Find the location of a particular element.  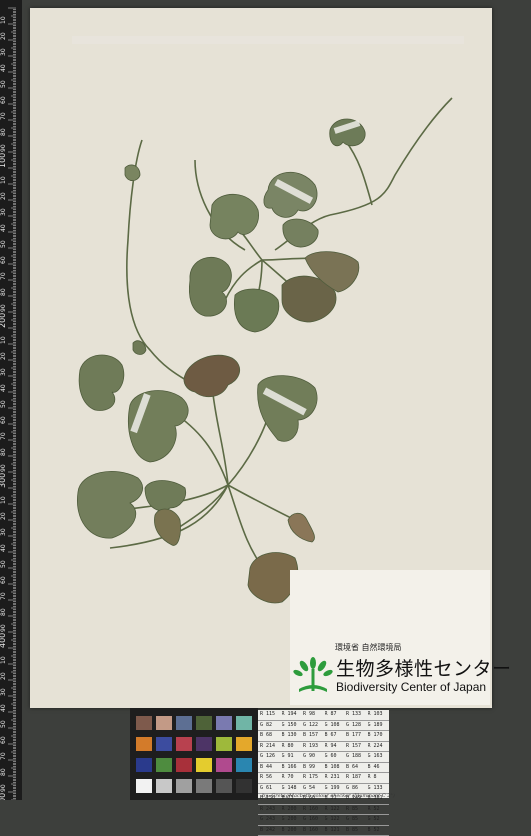

table-cell: G 82 is located at coordinates (271, 726).